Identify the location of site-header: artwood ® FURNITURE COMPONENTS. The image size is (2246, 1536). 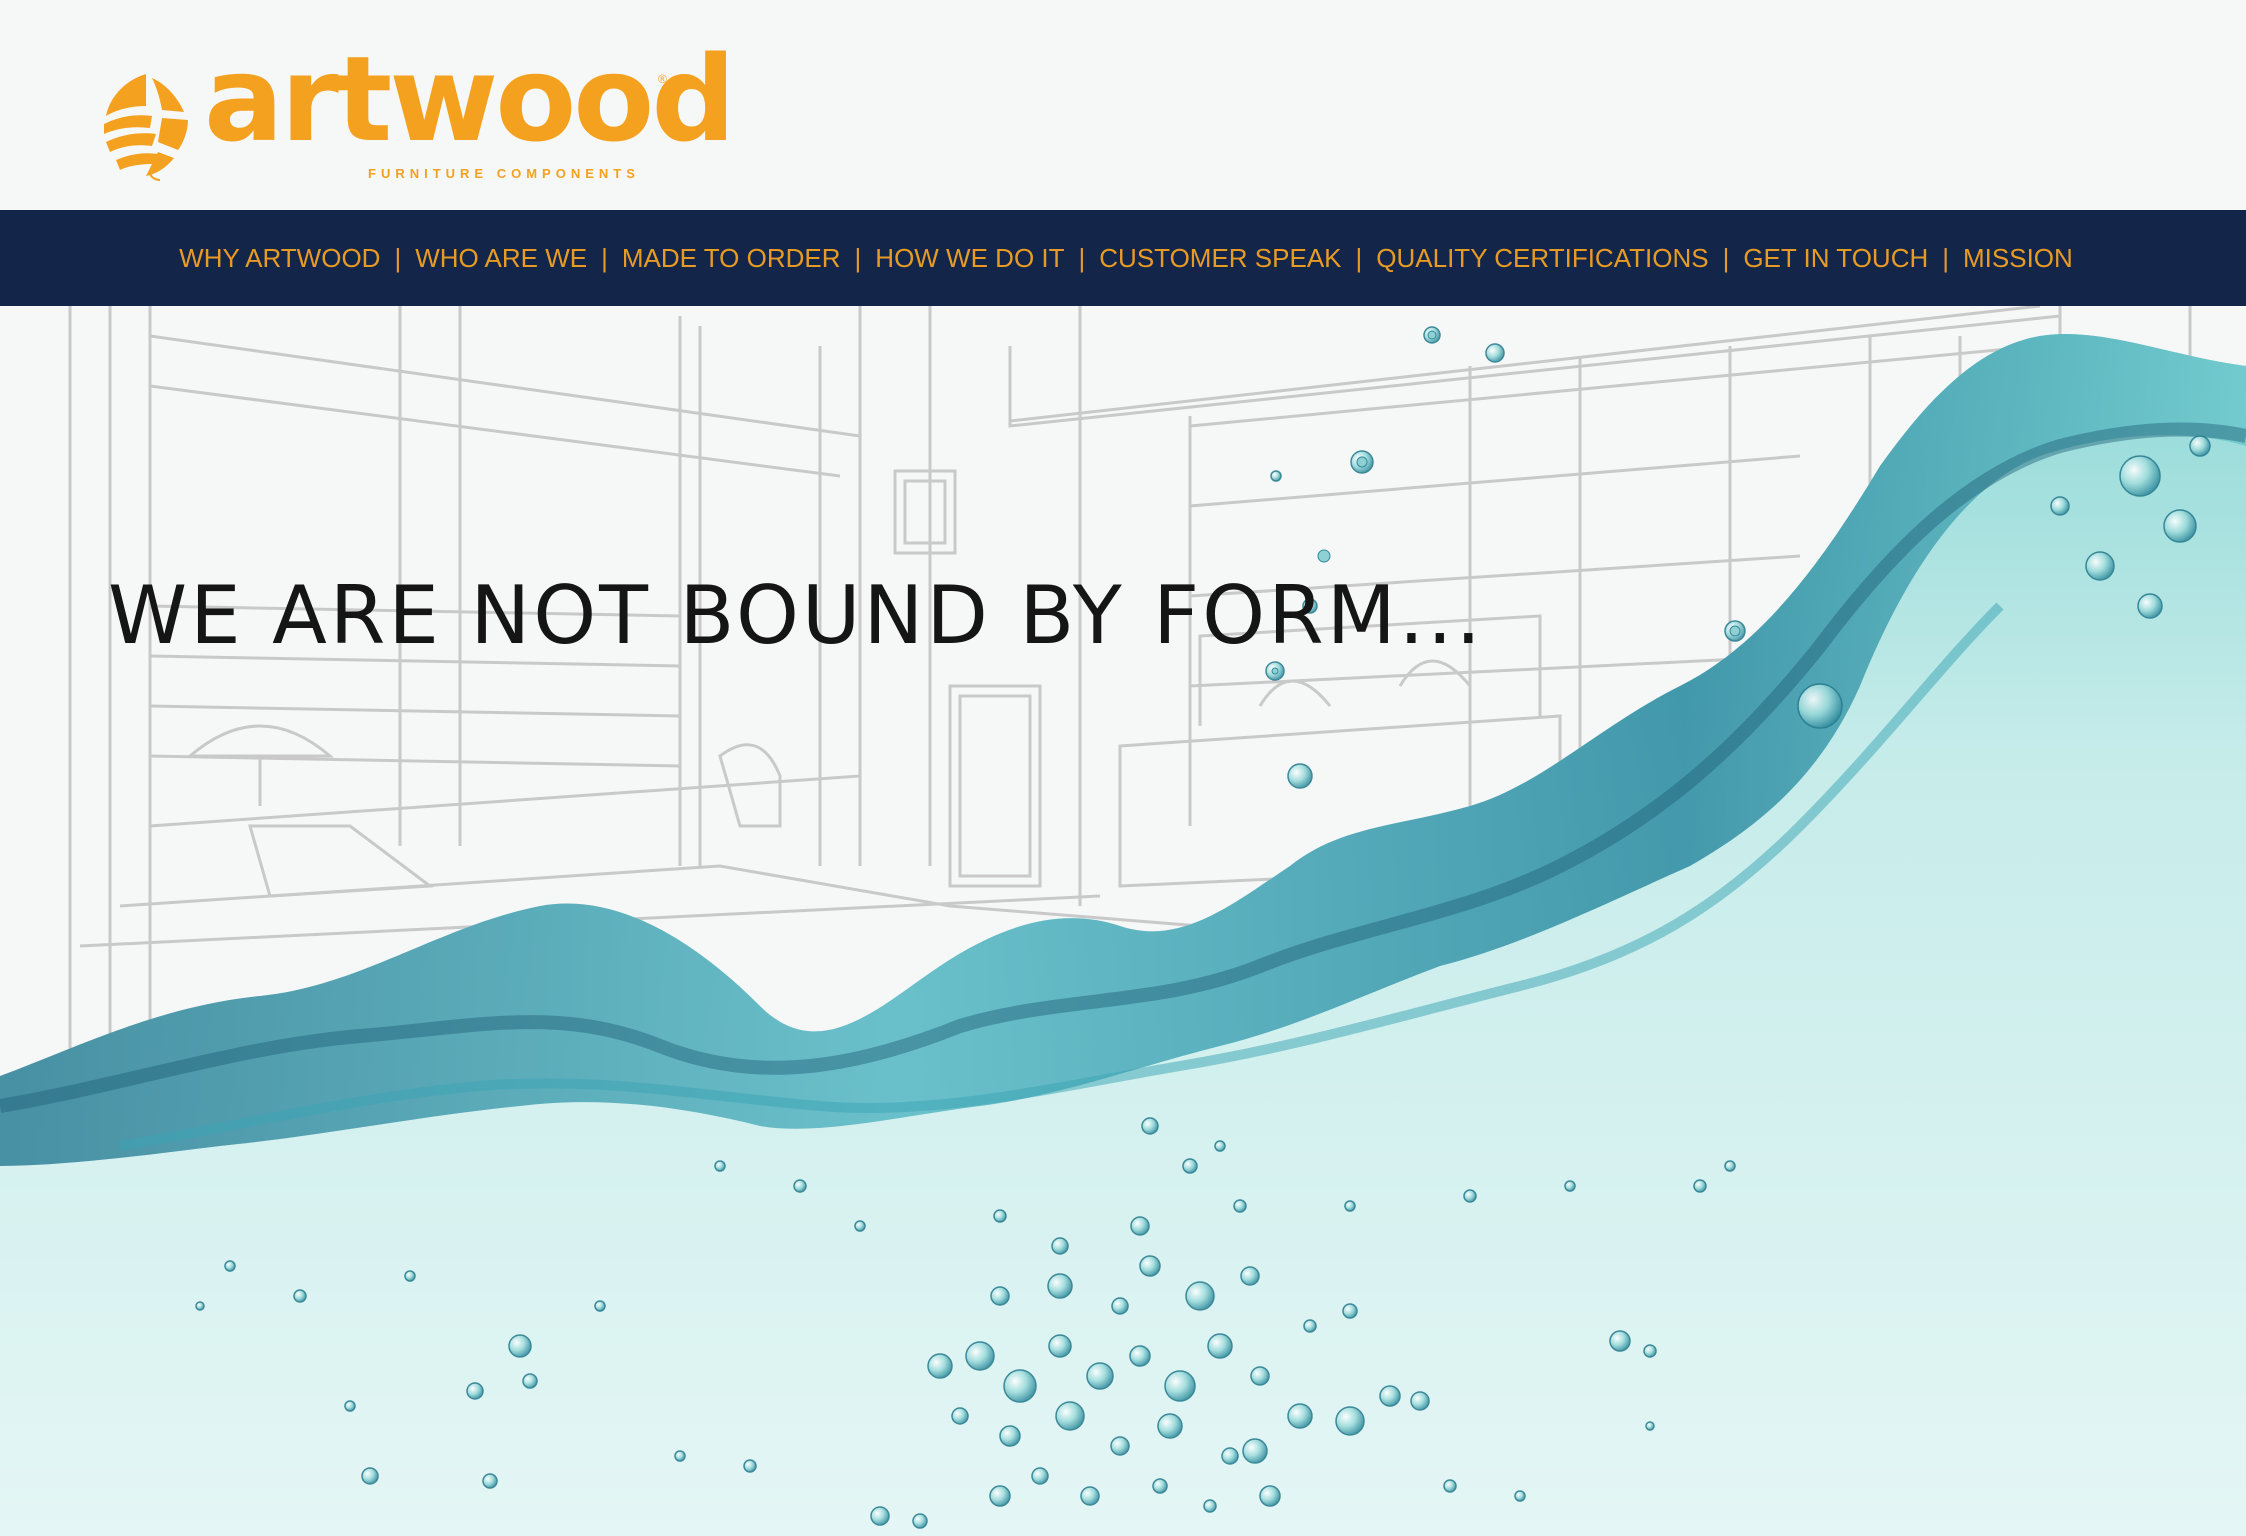
(1123, 105).